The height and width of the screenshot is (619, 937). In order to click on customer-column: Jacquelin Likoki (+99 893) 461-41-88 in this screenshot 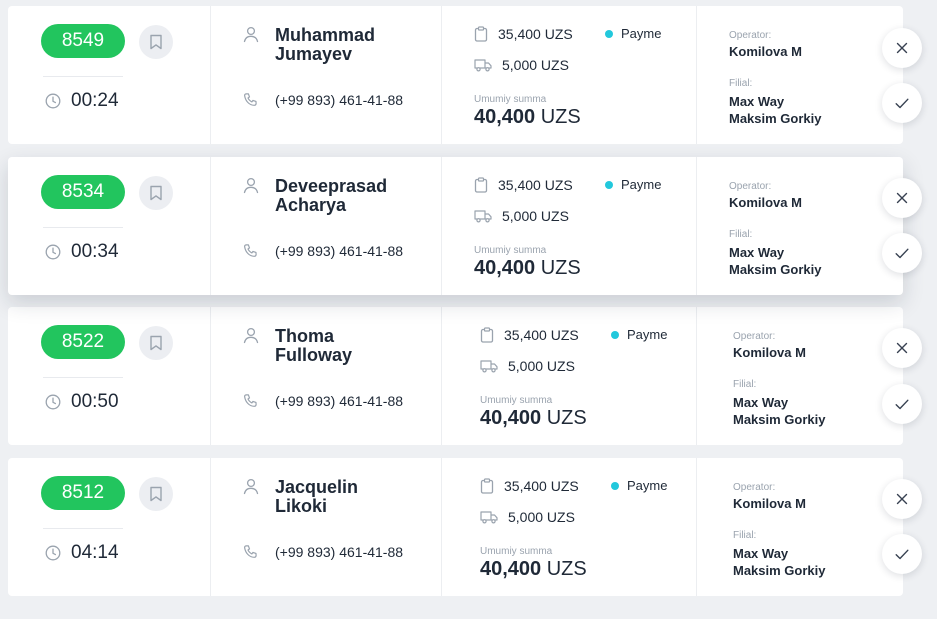, I will do `click(326, 527)`.